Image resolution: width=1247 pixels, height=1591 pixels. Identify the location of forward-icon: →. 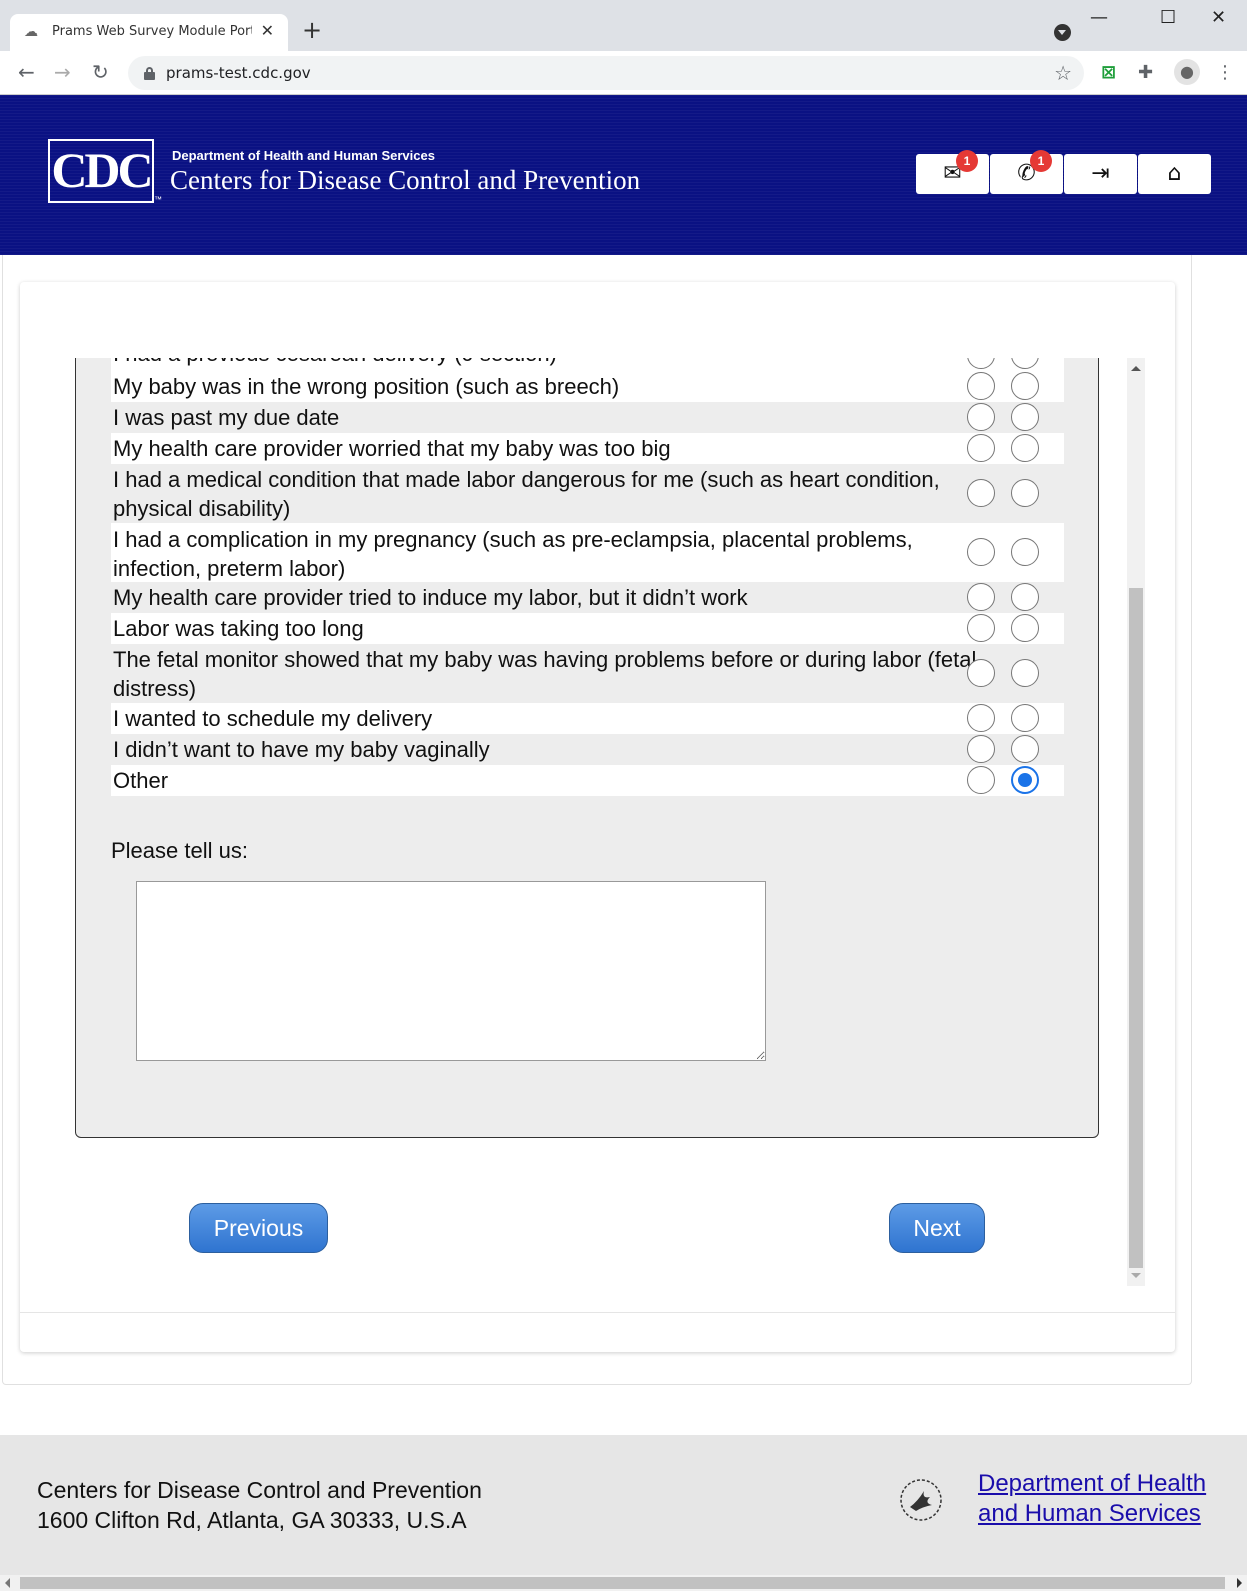
(62, 72).